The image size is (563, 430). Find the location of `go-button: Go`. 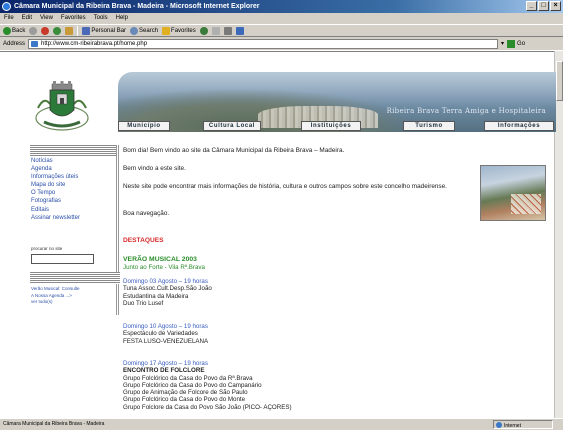

go-button: Go is located at coordinates (516, 43).